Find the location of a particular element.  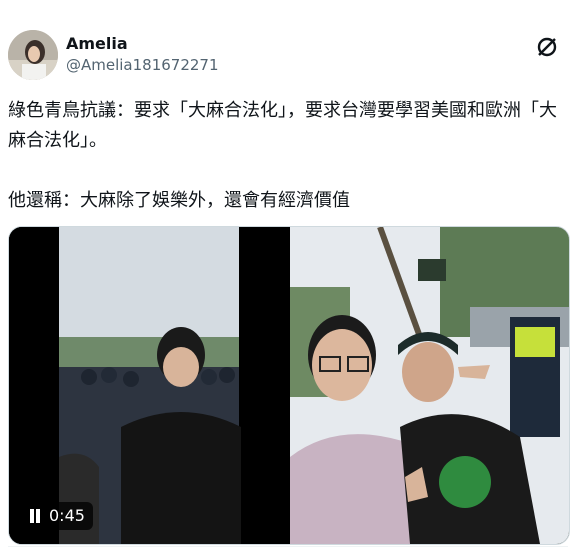

video-duration-badge: 0:45 is located at coordinates (57, 516).